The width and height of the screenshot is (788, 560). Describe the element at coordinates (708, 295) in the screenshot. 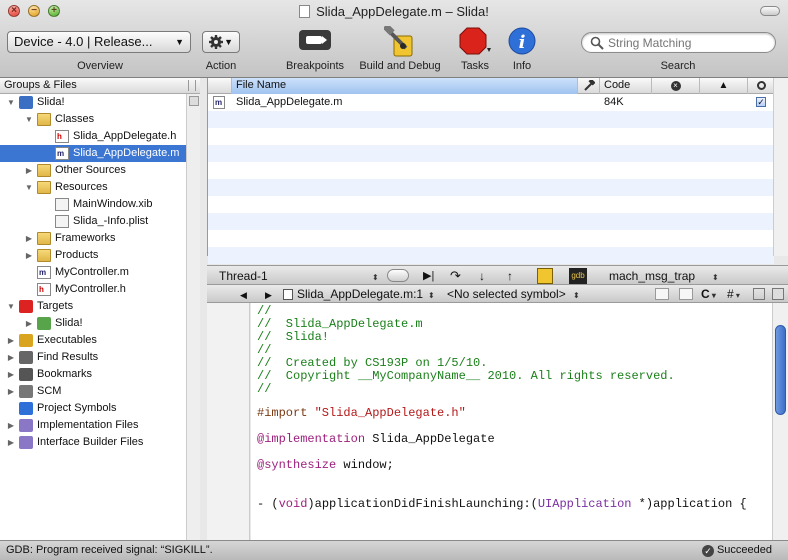

I see `included-files-menu: C ▾` at that location.